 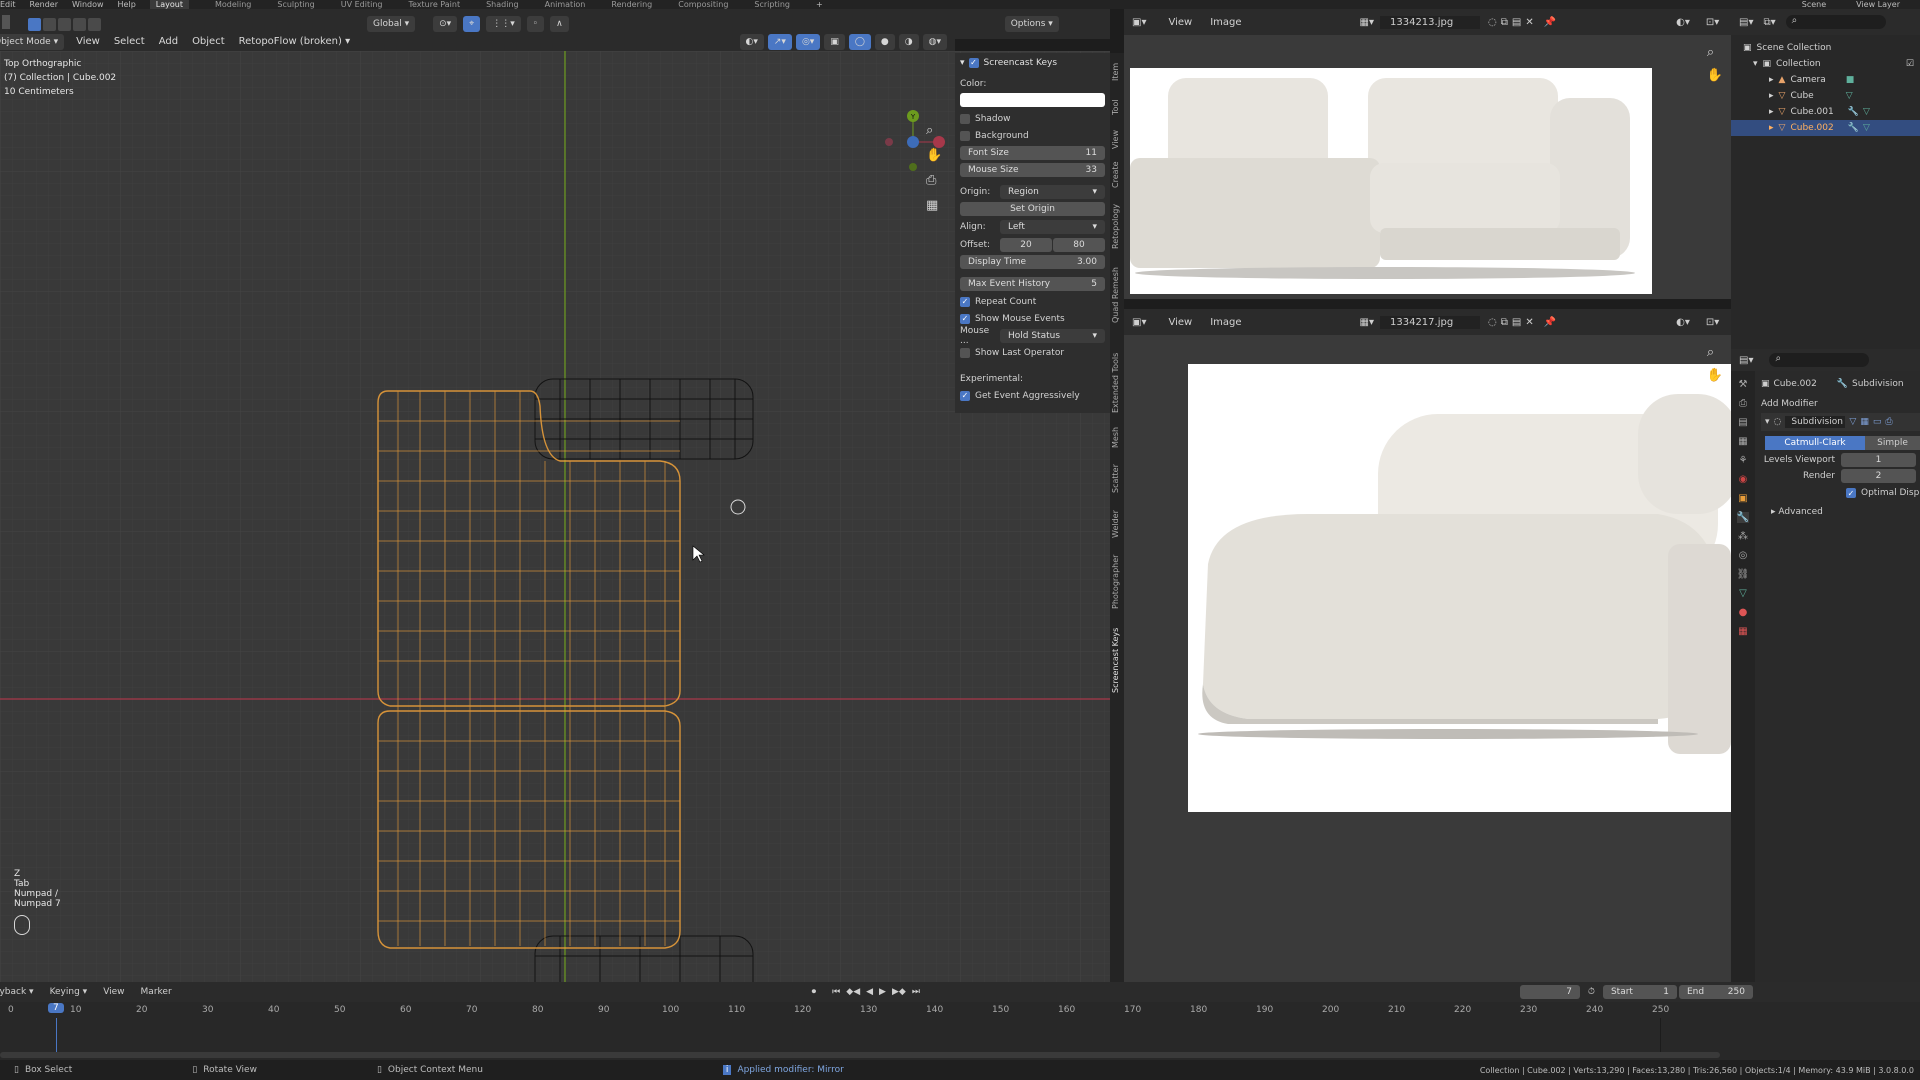 I want to click on simple-button: Simple, so click(x=1892, y=443).